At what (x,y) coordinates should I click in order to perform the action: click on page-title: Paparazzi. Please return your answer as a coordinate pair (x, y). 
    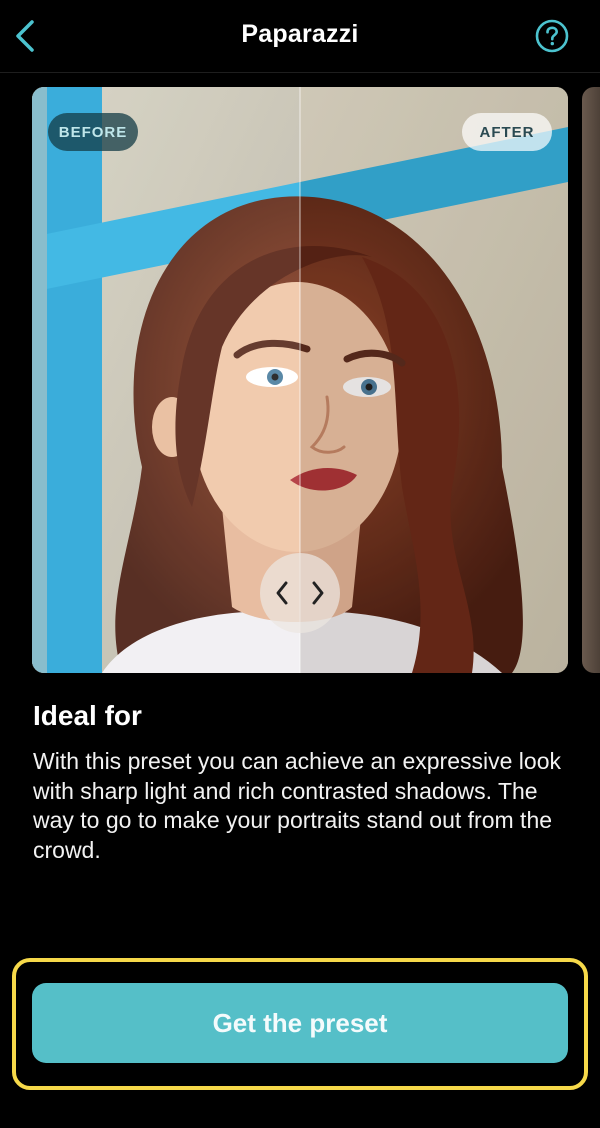
    Looking at the image, I should click on (300, 34).